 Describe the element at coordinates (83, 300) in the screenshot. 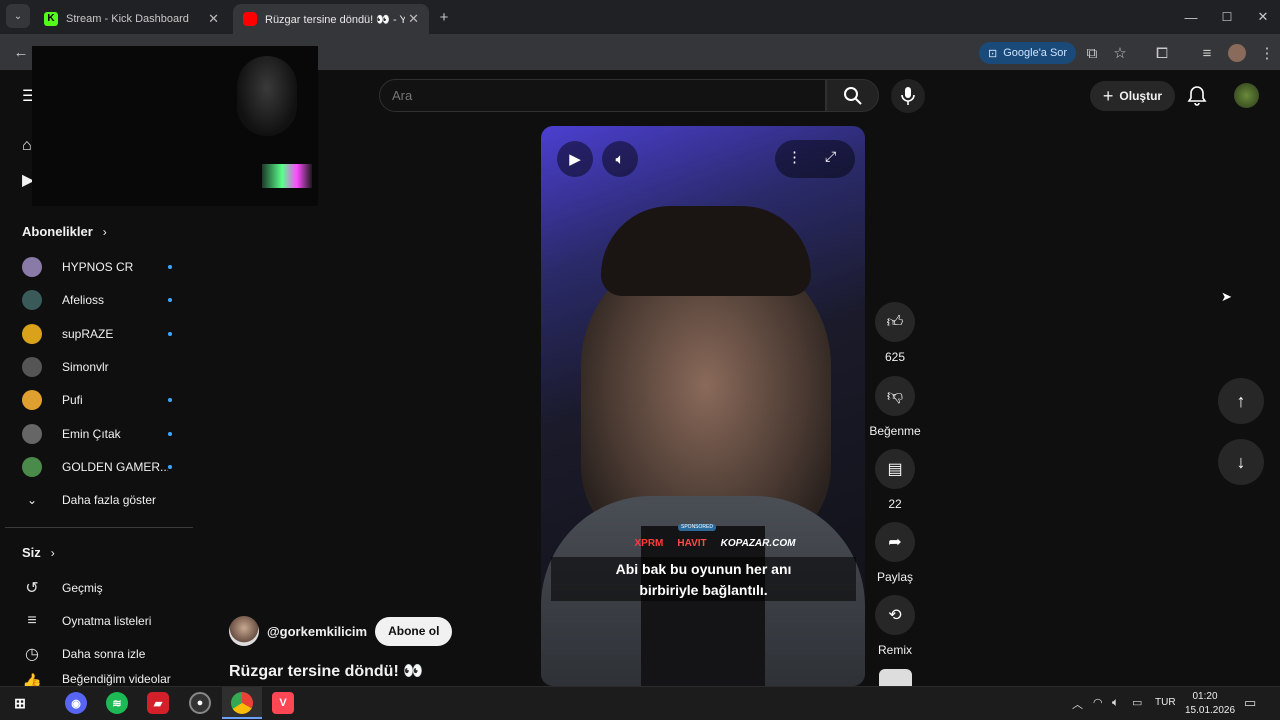

I see `sidebar-item-label: Afelioss` at that location.